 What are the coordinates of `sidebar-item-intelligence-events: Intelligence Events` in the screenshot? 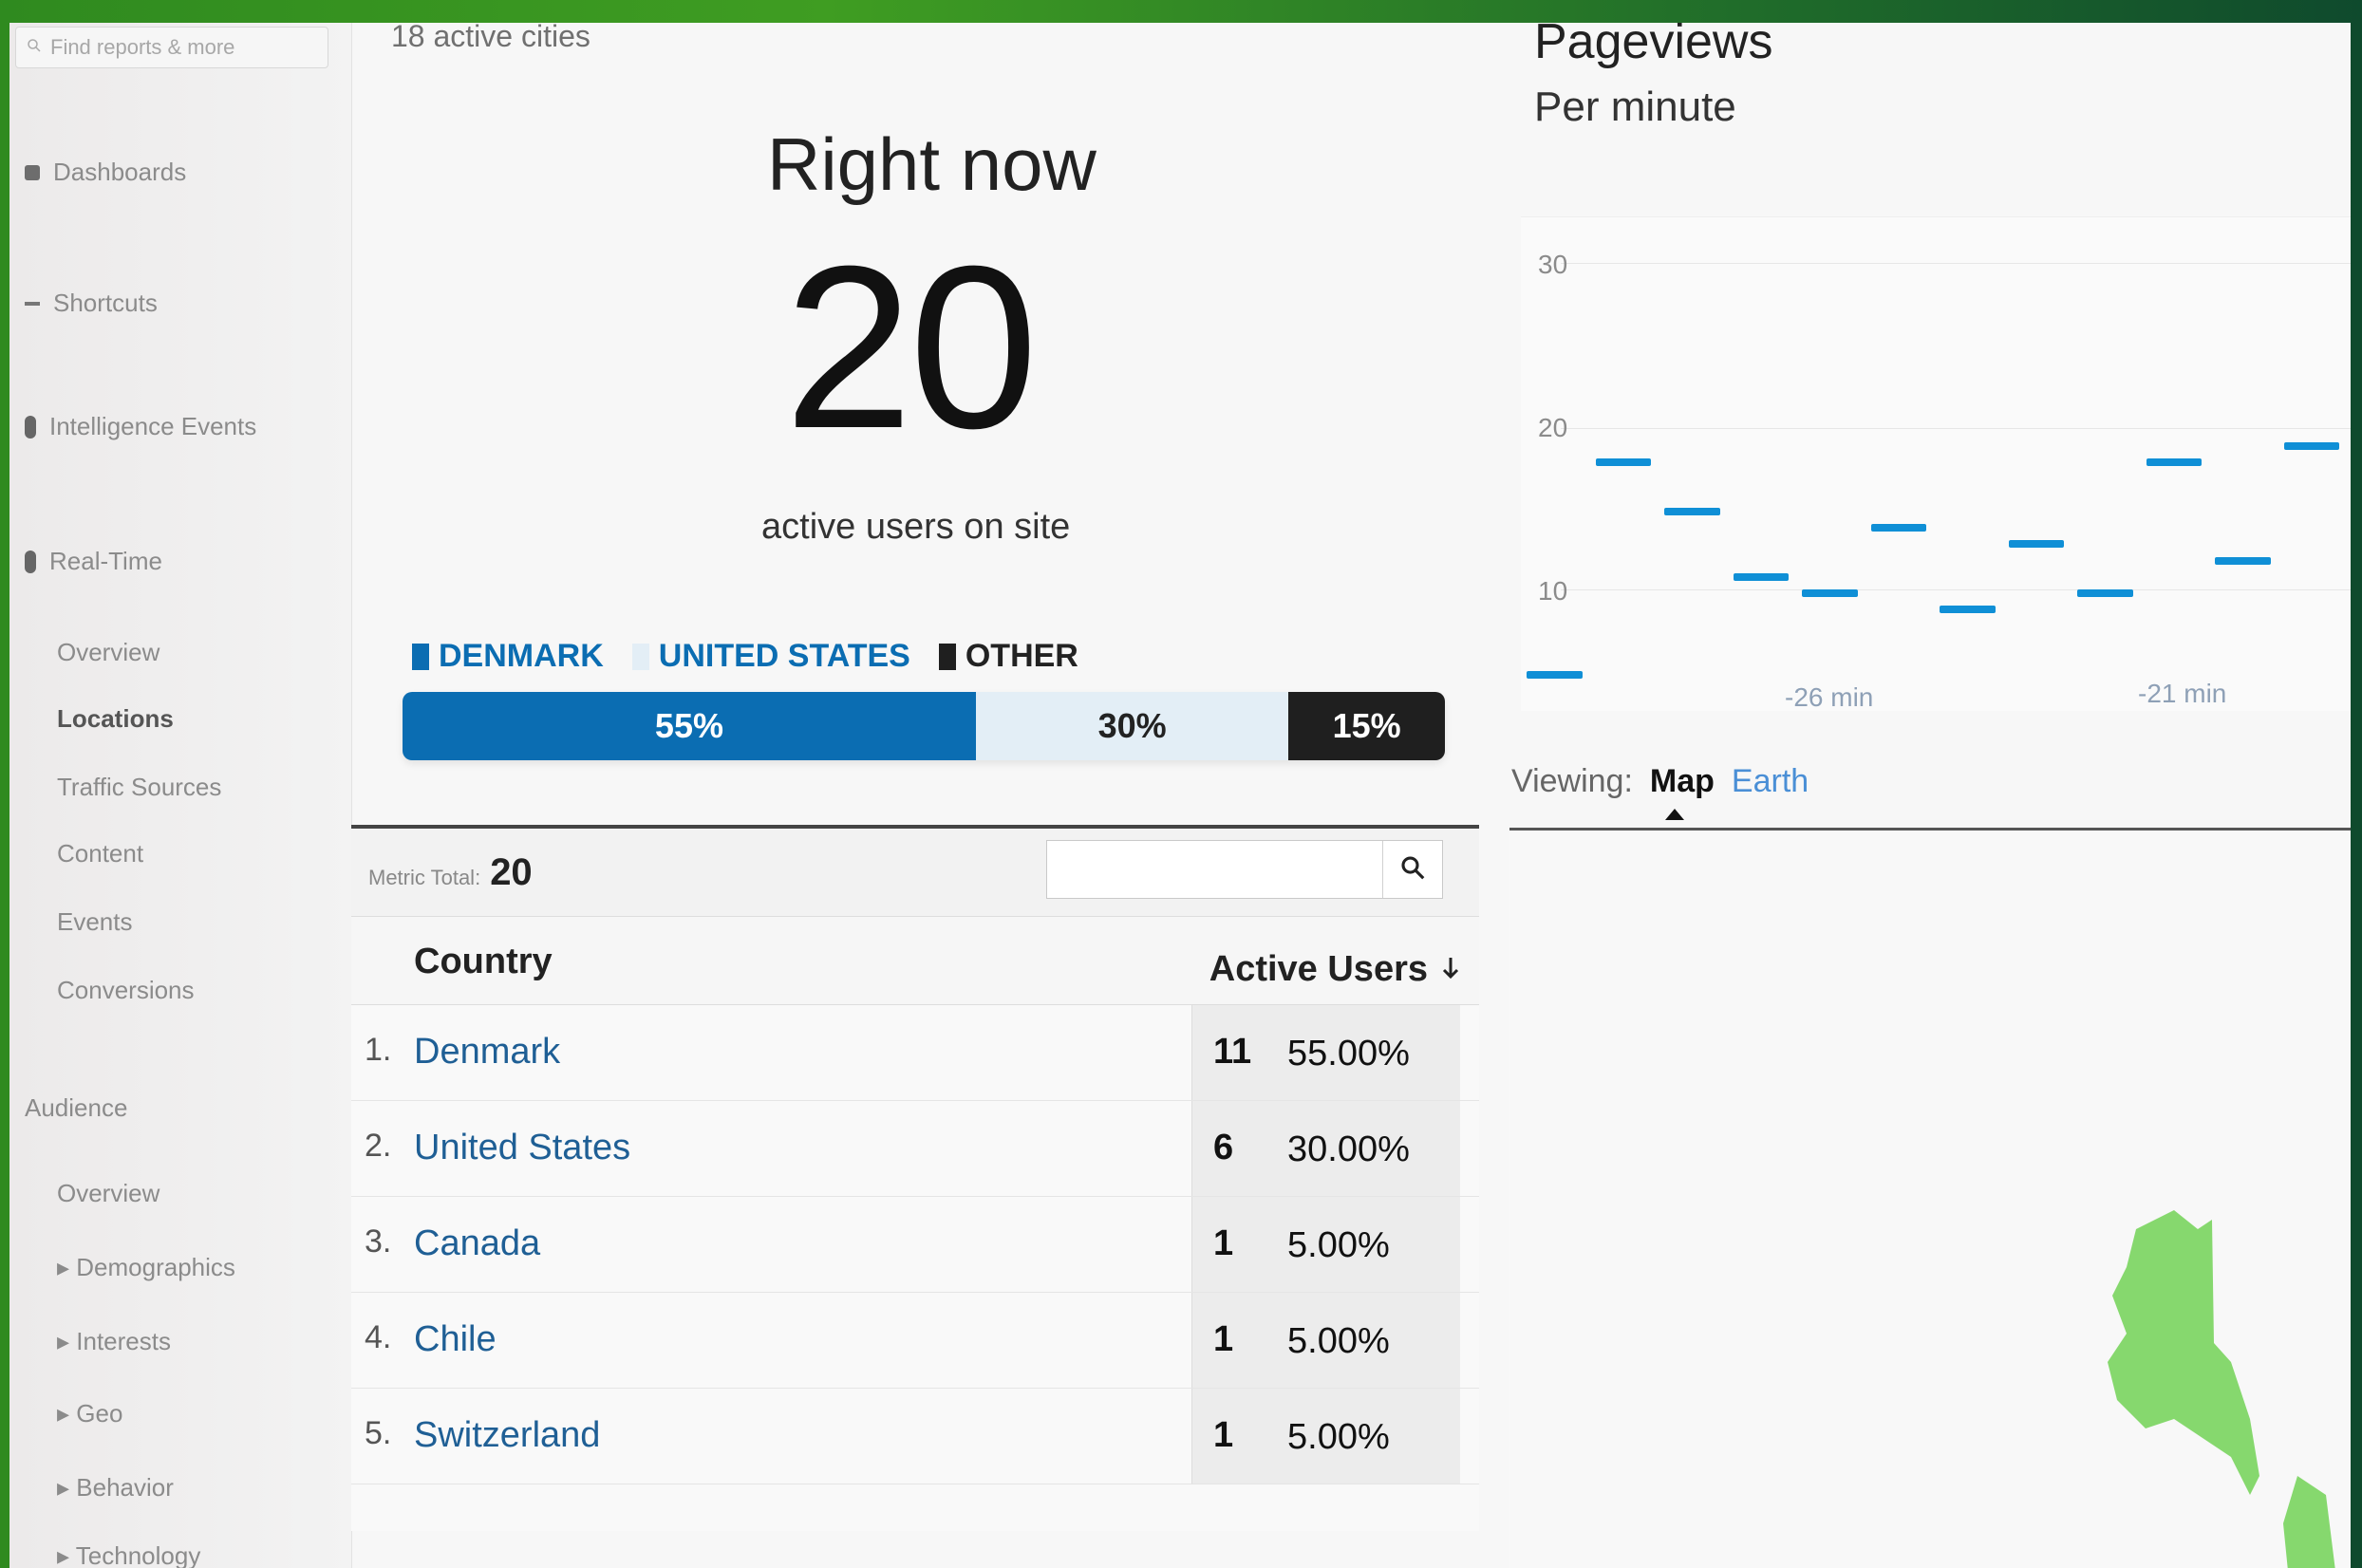 It's located at (140, 426).